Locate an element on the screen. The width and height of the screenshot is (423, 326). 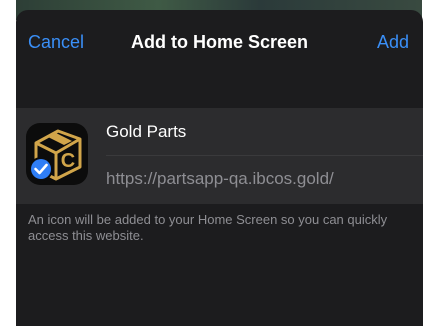
cancel-button: Cancel is located at coordinates (56, 42).